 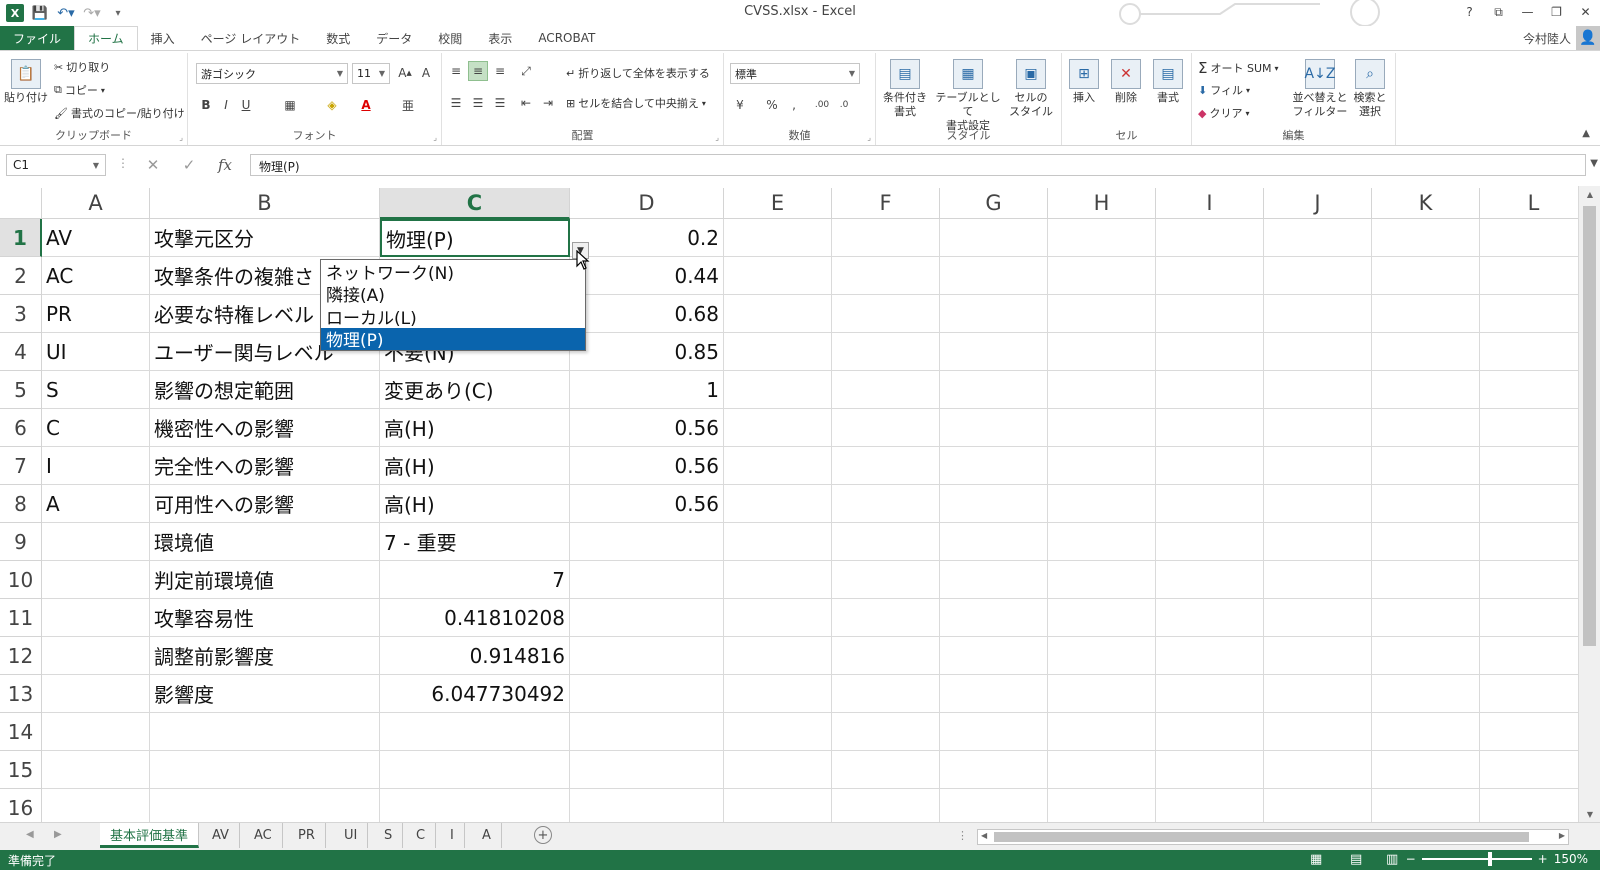 I want to click on cell-l8, so click(x=1529, y=504).